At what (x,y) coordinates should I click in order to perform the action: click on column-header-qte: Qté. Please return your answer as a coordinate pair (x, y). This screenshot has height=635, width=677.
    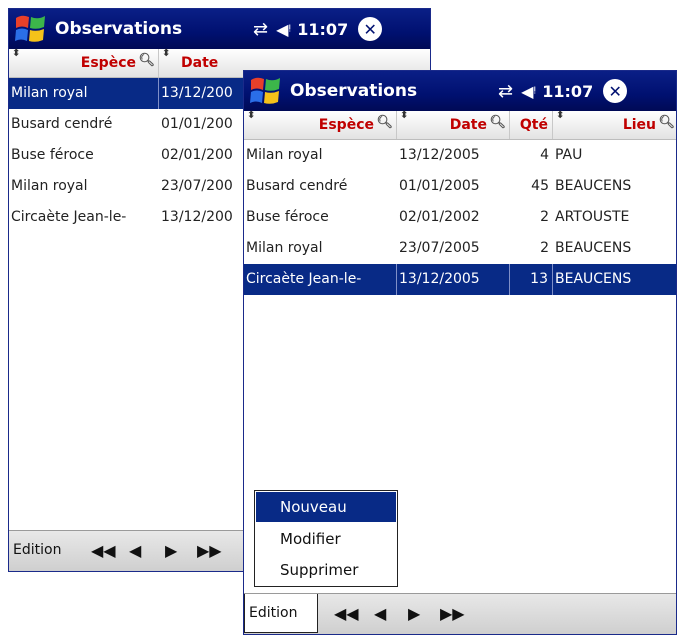
    Looking at the image, I should click on (531, 125).